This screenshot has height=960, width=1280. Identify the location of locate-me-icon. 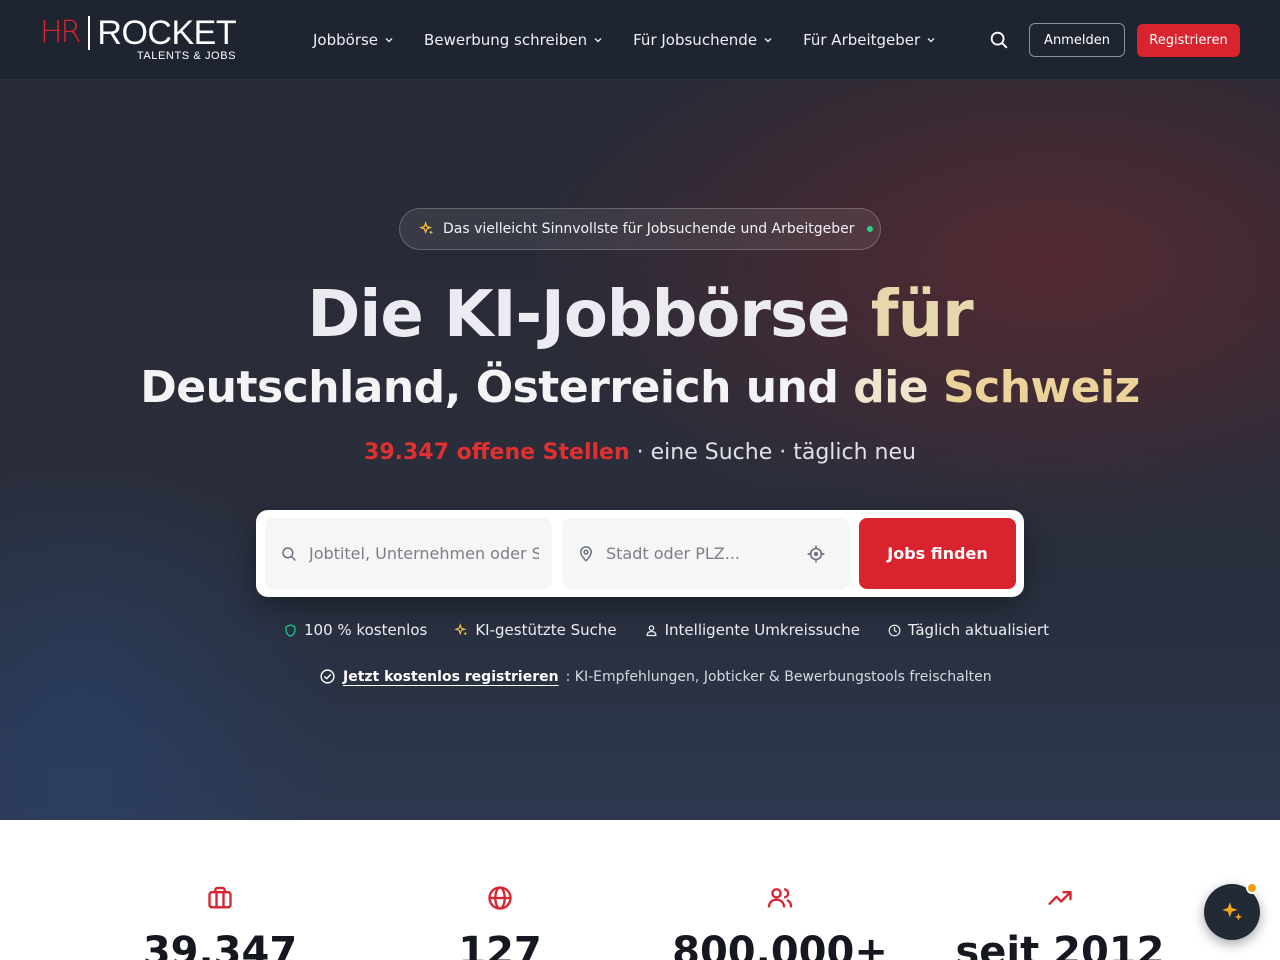
(816, 554).